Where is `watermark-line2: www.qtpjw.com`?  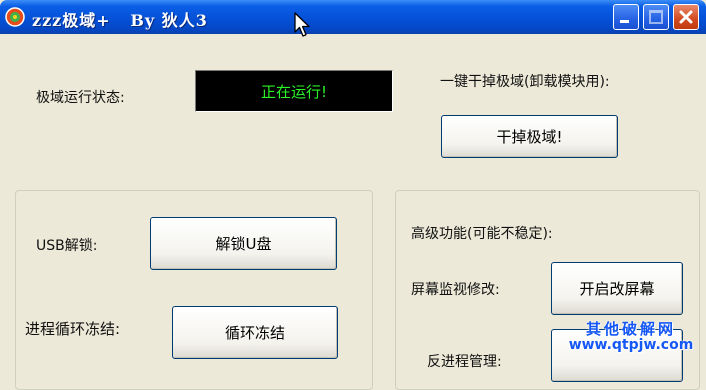 watermark-line2: www.qtpjw.com is located at coordinates (631, 344).